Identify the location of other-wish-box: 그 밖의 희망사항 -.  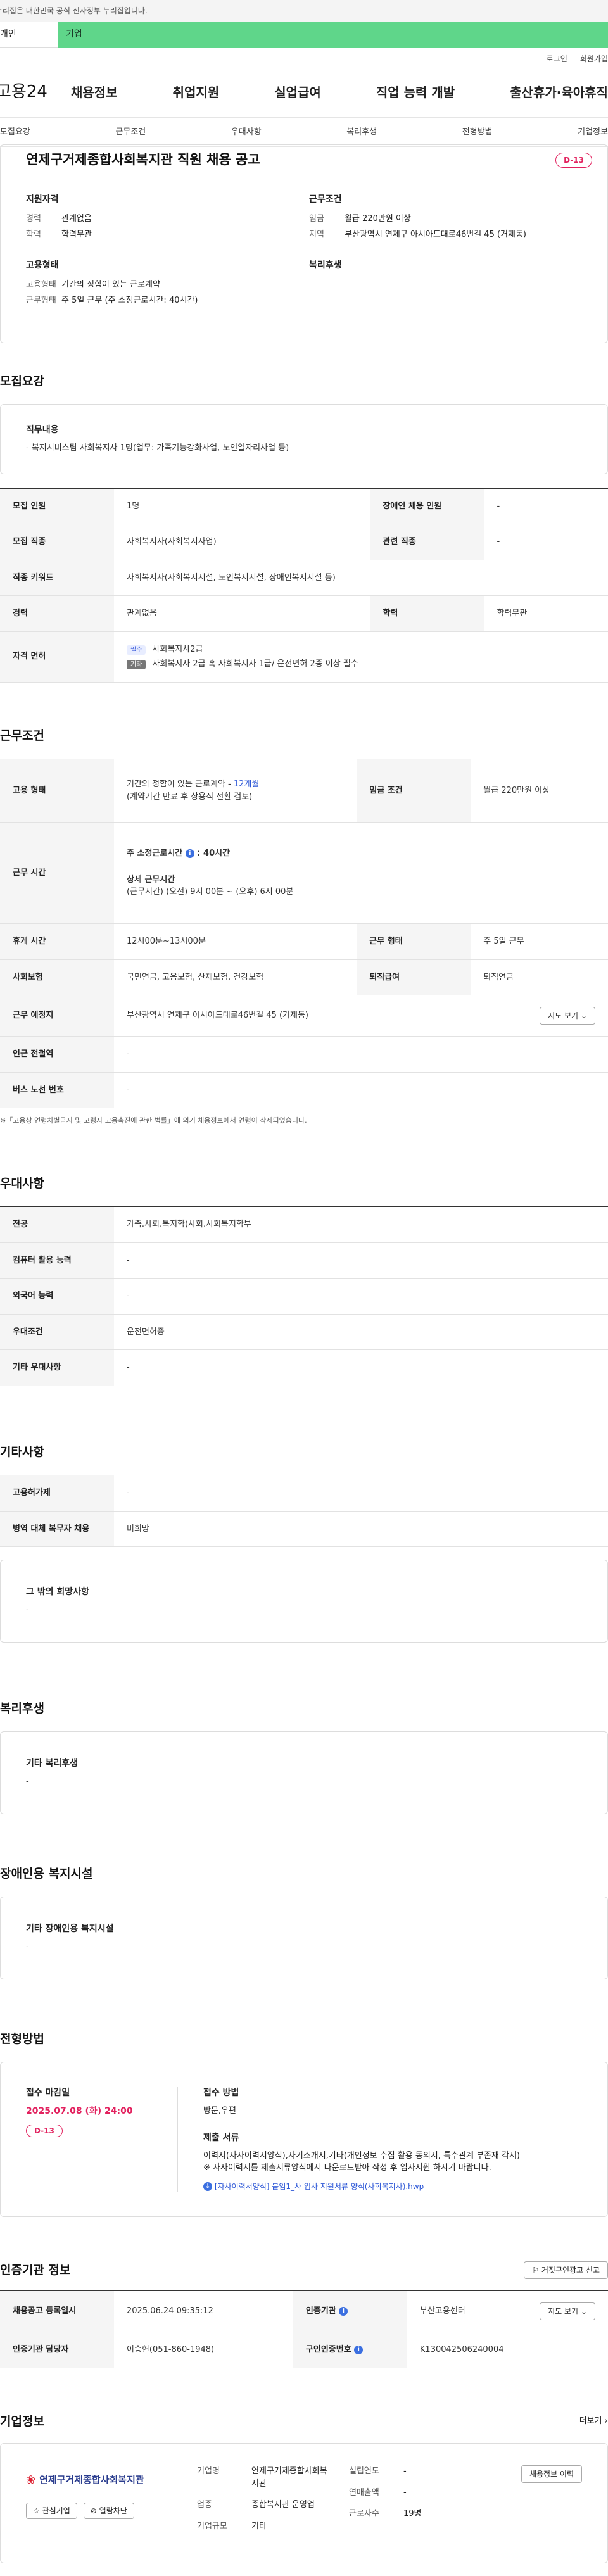
(304, 1601).